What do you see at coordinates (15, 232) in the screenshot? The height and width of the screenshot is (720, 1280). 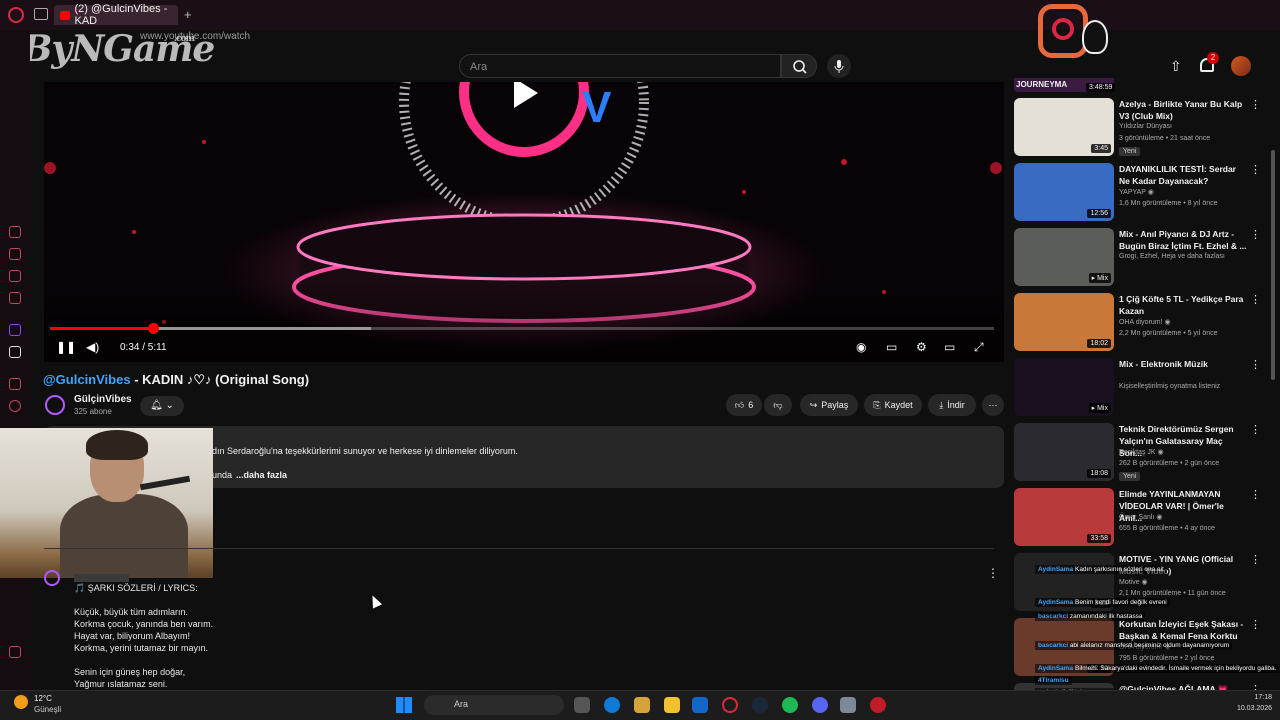 I see `sidebar-history-icon` at bounding box center [15, 232].